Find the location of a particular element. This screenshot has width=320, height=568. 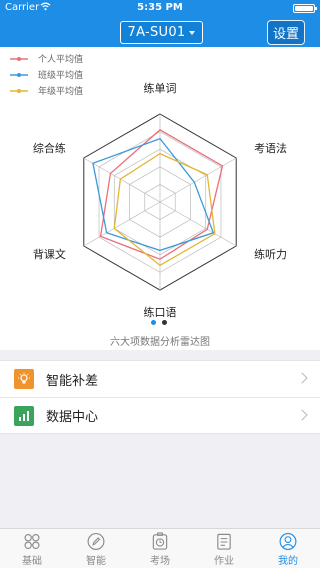

grid-icon is located at coordinates (32, 541).